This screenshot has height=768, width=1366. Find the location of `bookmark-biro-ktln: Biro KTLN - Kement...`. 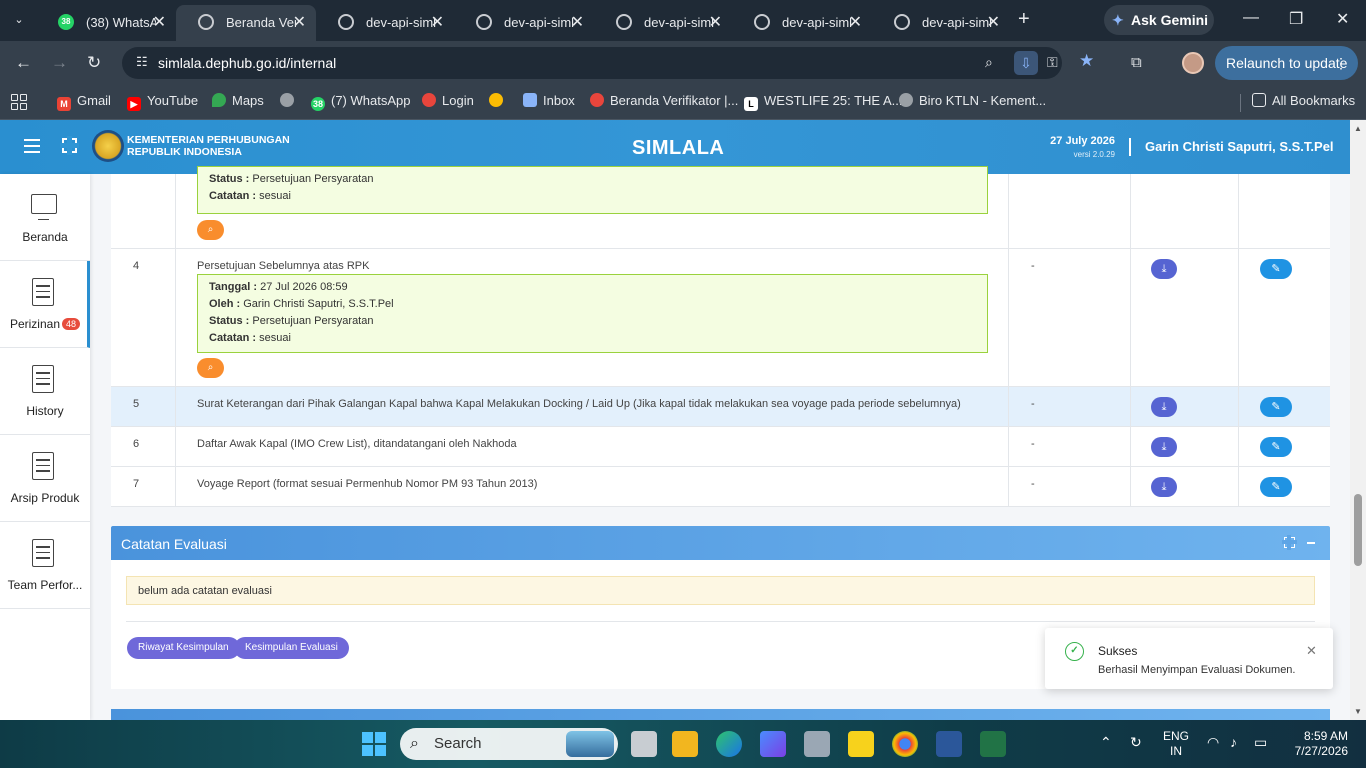

bookmark-biro-ktln: Biro KTLN - Kement... is located at coordinates (972, 100).